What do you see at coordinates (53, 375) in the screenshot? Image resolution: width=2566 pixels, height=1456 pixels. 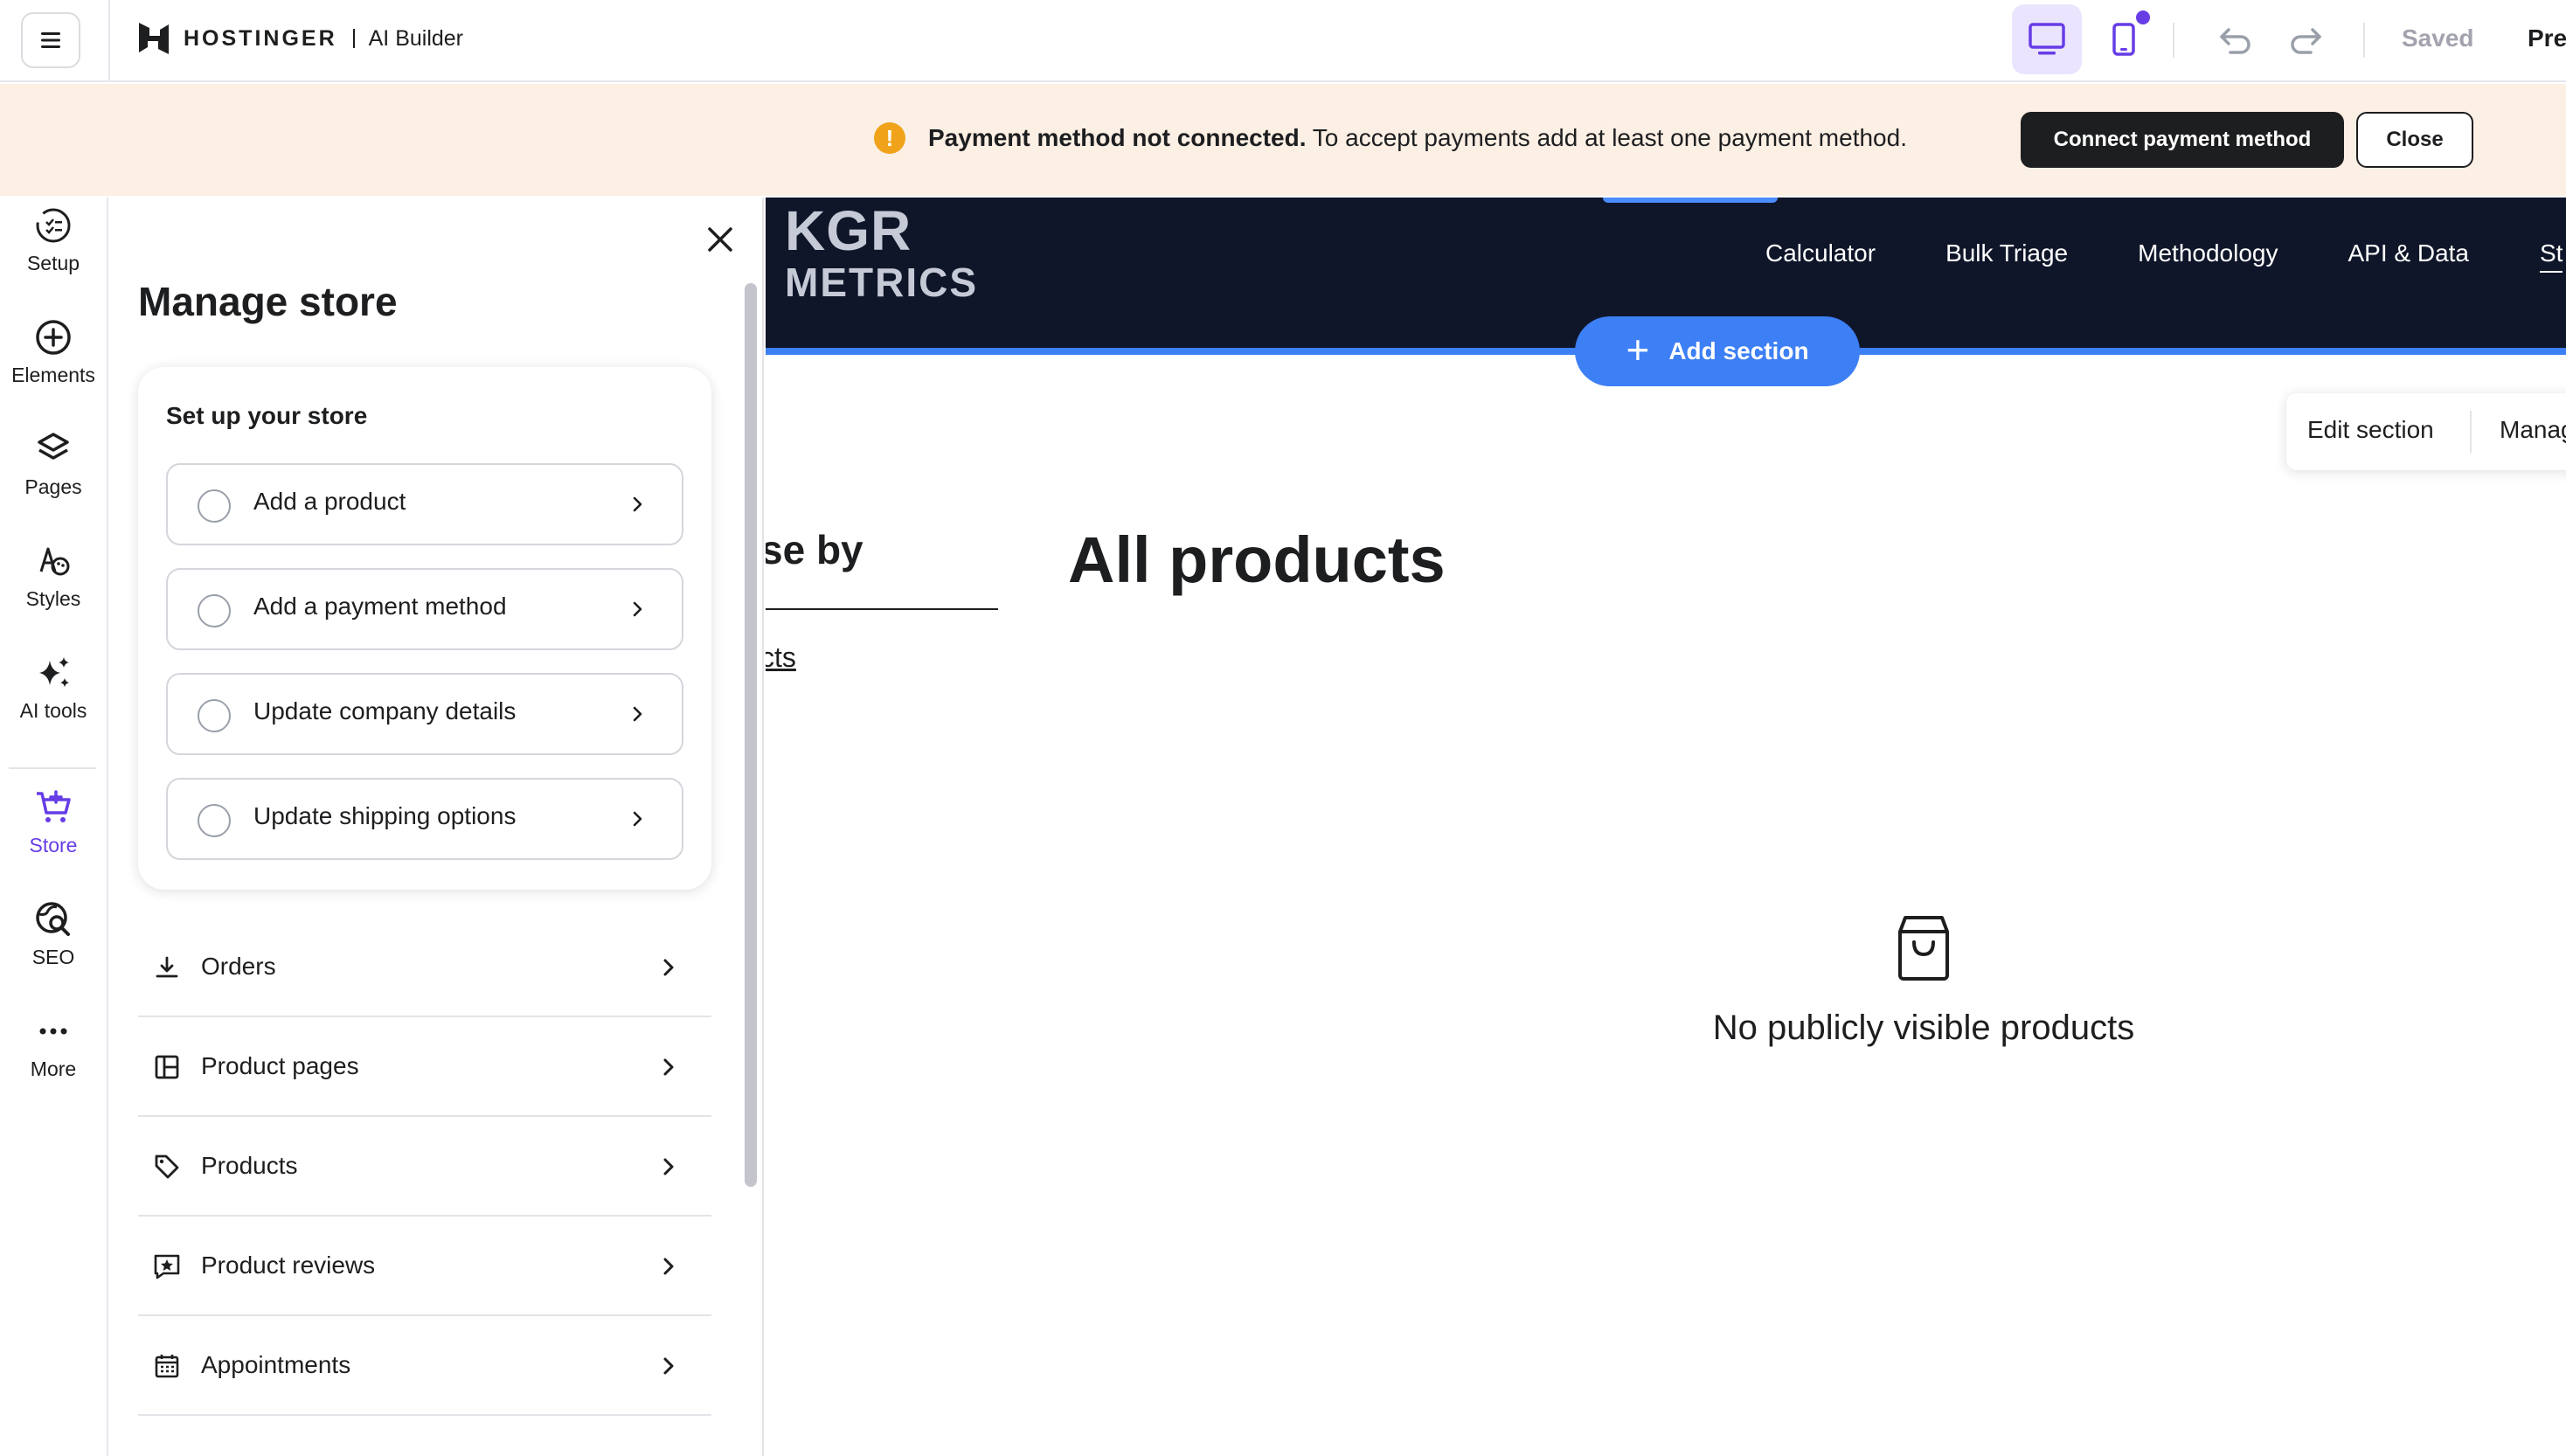 I see `sidebar-item-label: Elements` at bounding box center [53, 375].